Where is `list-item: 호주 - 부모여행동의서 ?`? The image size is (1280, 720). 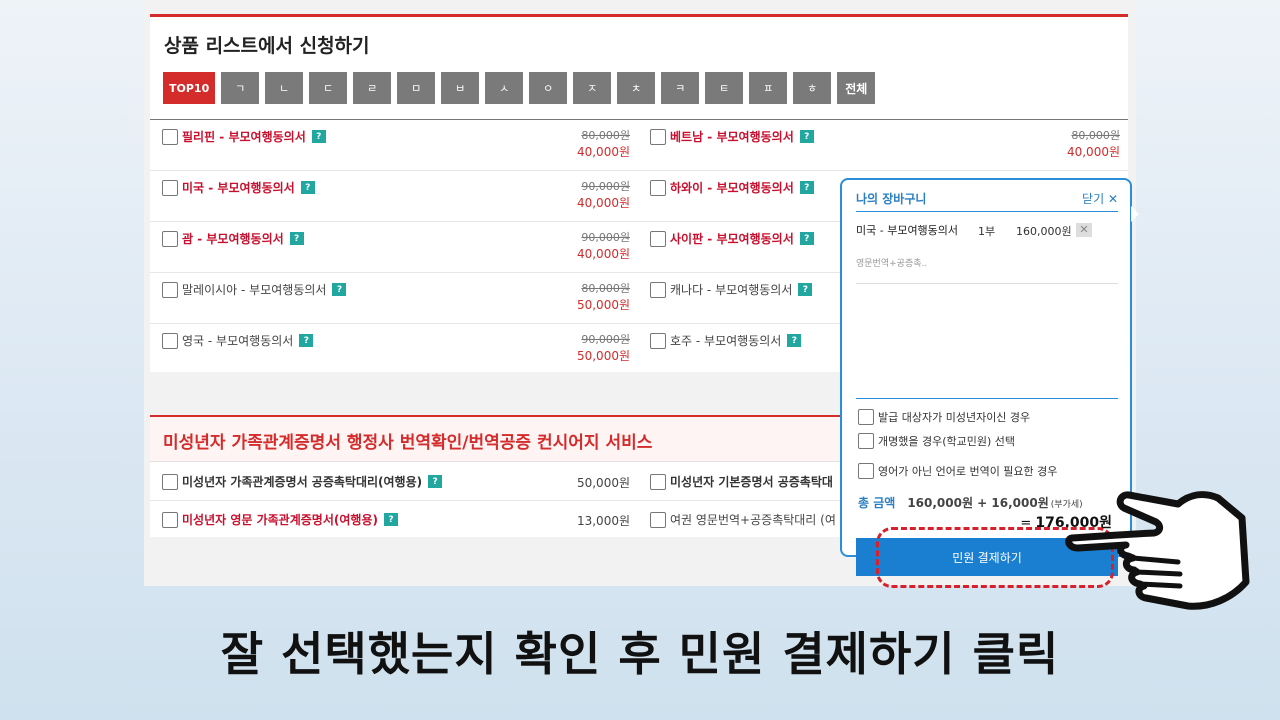
list-item: 호주 - 부모여행동의서 ? is located at coordinates (726, 340).